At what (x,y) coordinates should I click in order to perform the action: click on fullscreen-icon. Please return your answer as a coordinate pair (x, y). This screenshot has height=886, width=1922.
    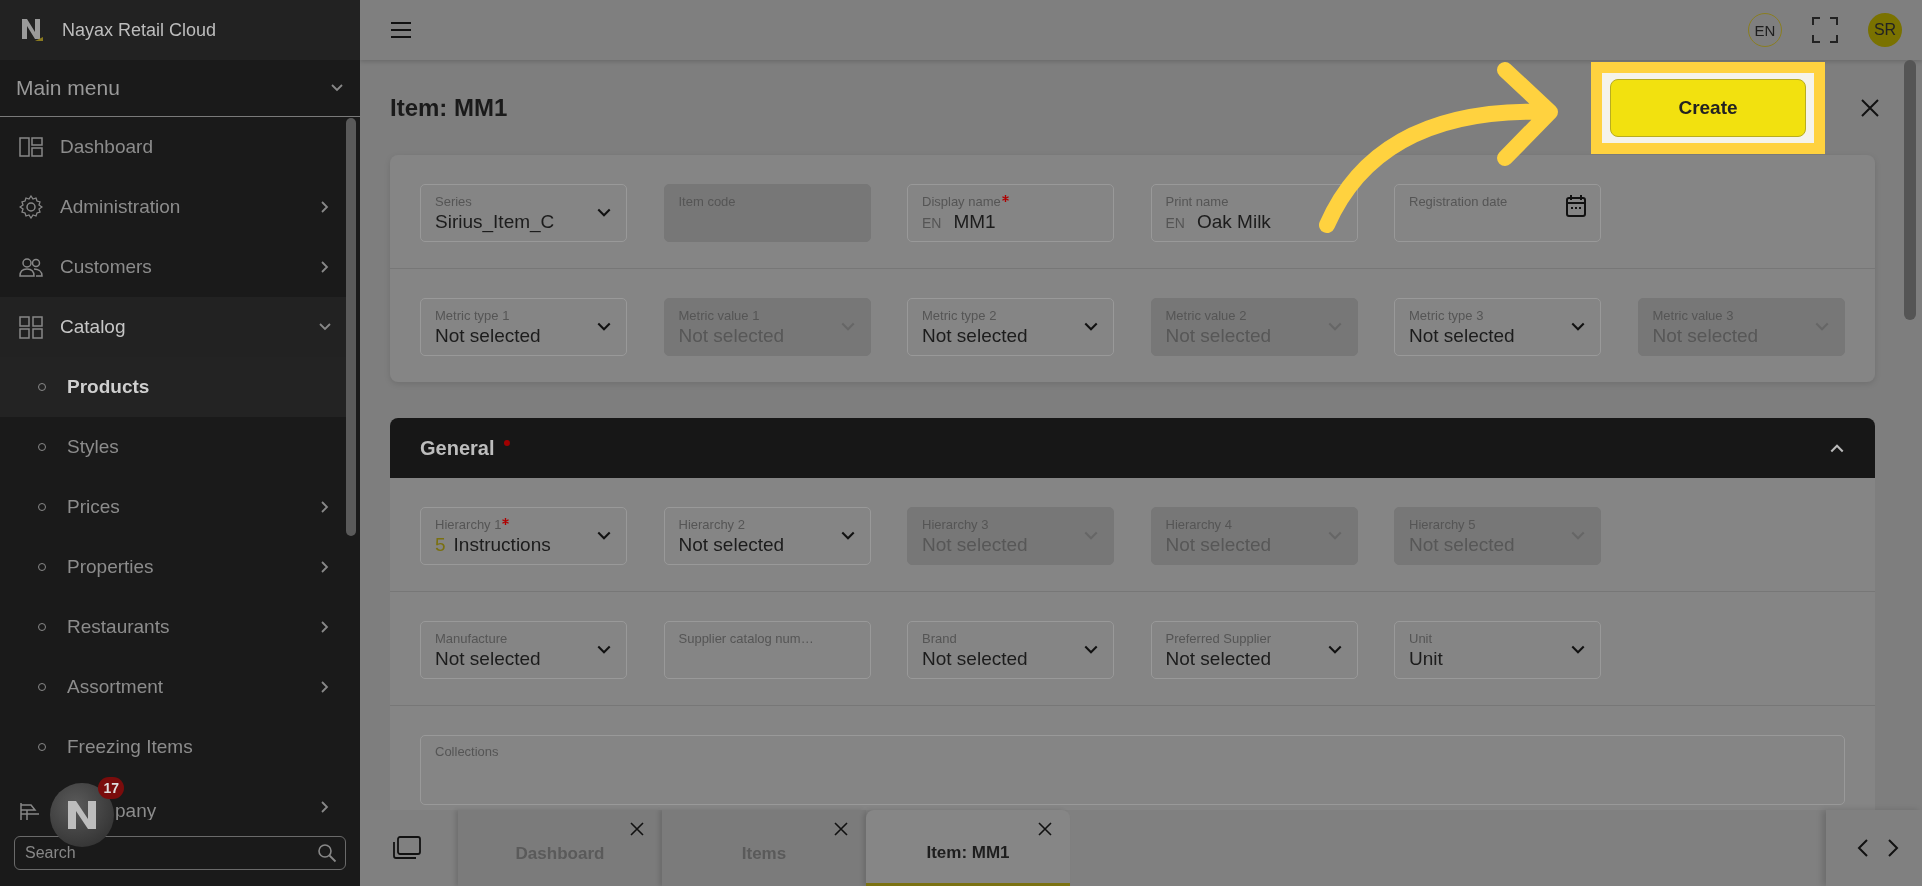
    Looking at the image, I should click on (1825, 30).